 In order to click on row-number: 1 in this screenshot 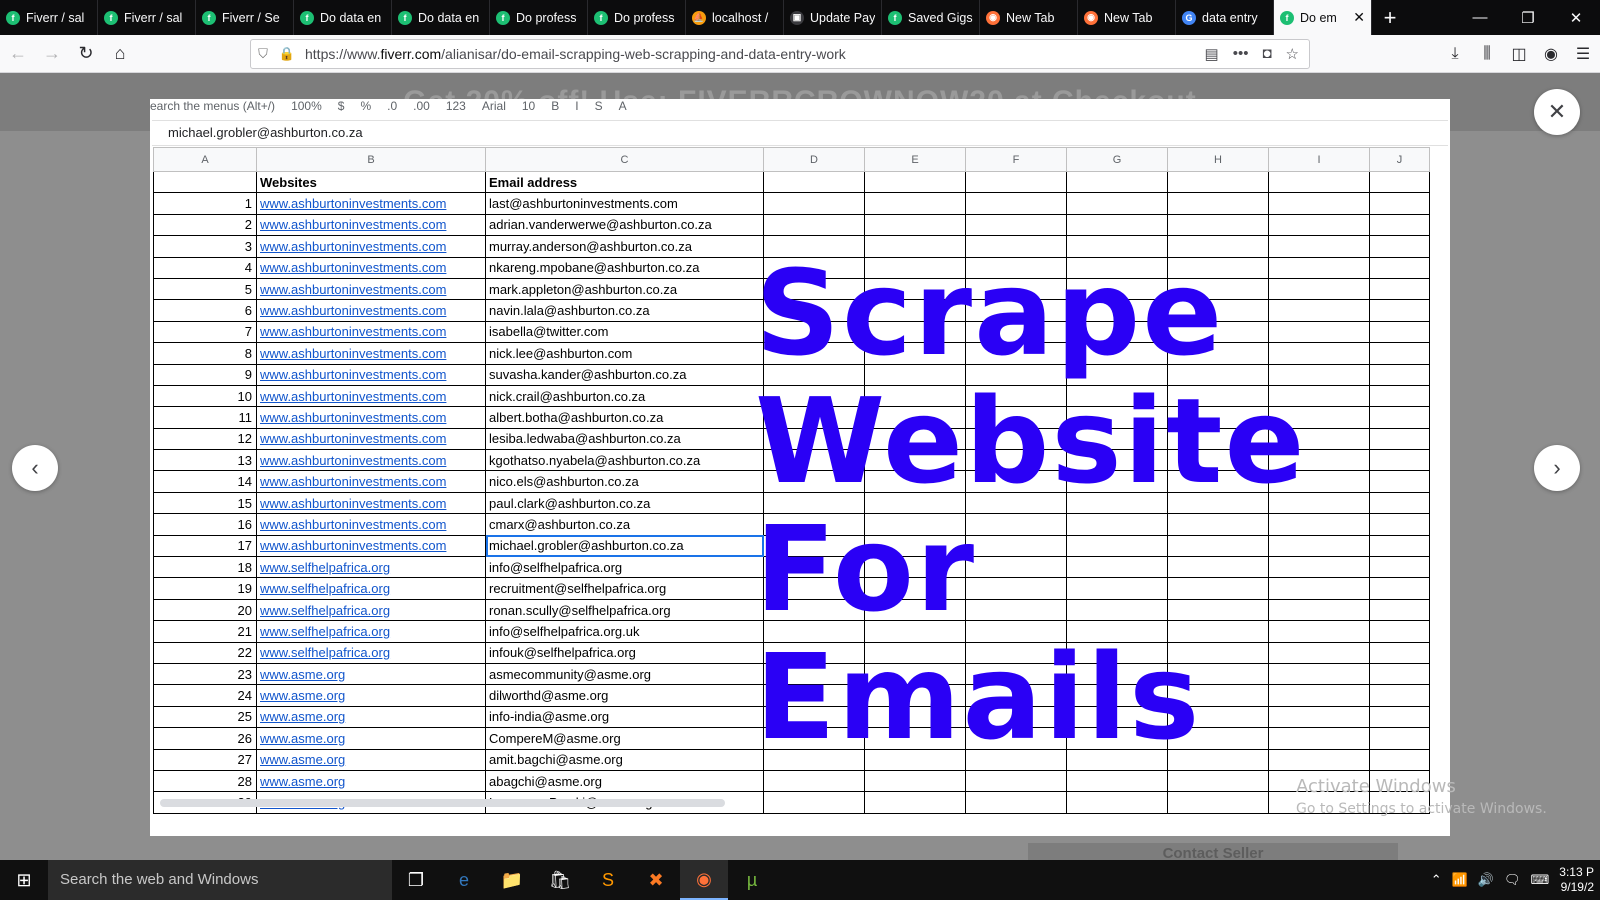, I will do `click(205, 203)`.